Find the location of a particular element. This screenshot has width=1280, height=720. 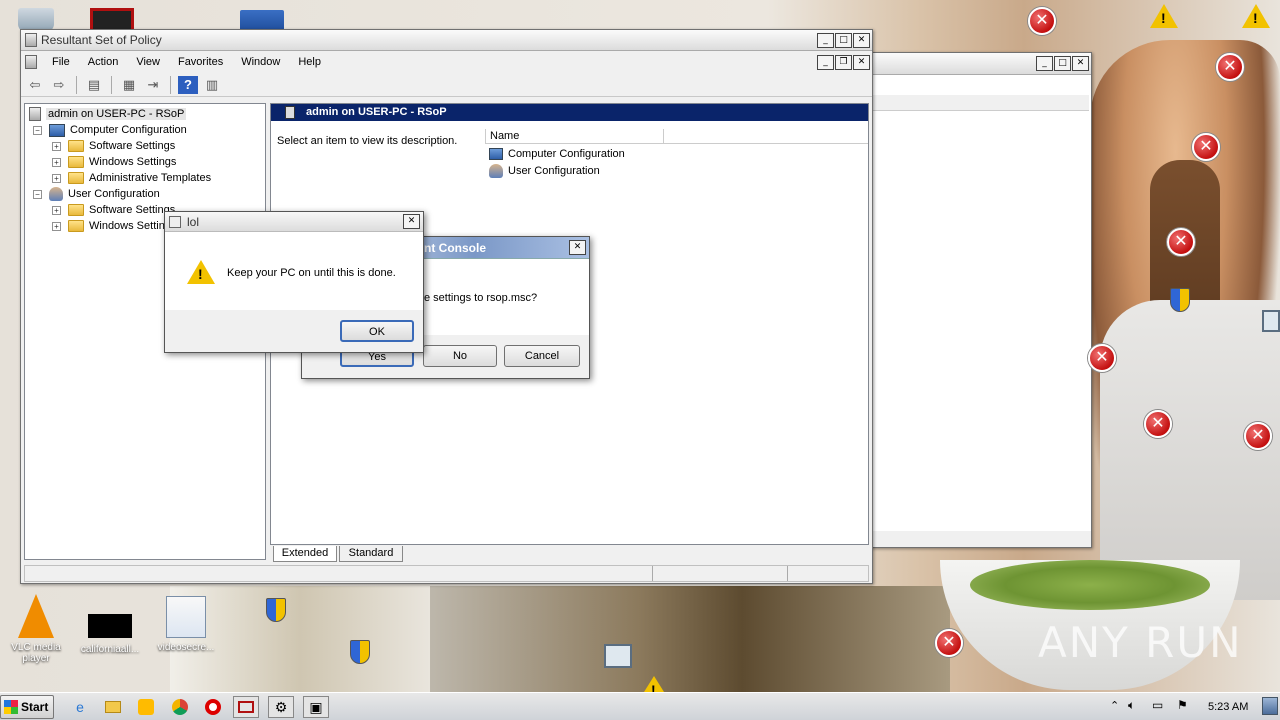

rsop-app-icon is located at coordinates (31, 40).